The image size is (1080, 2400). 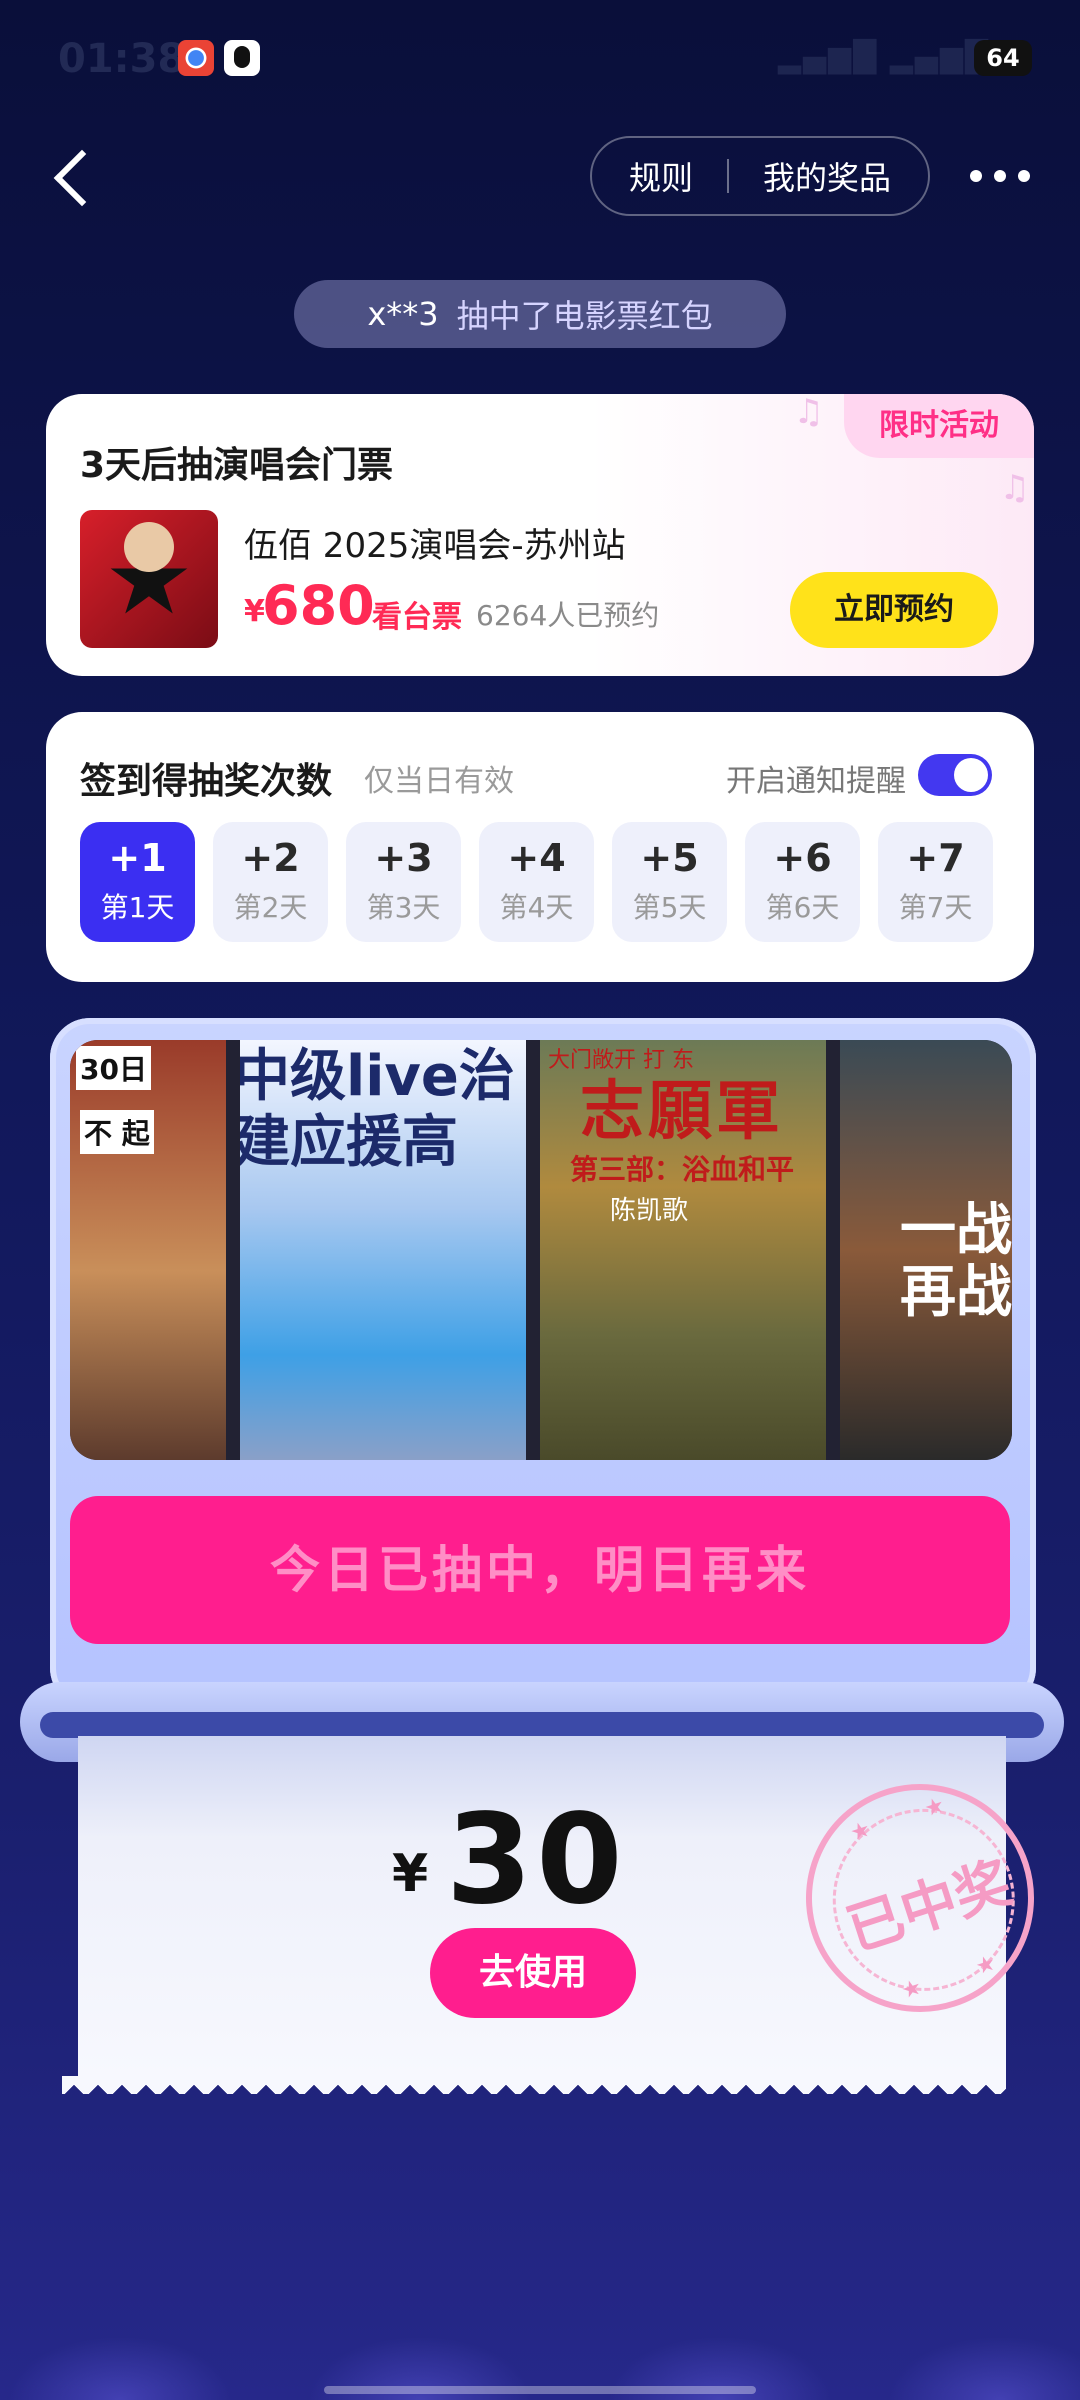 What do you see at coordinates (802, 882) in the screenshot?
I see `checkin-day-6: +6 第6天` at bounding box center [802, 882].